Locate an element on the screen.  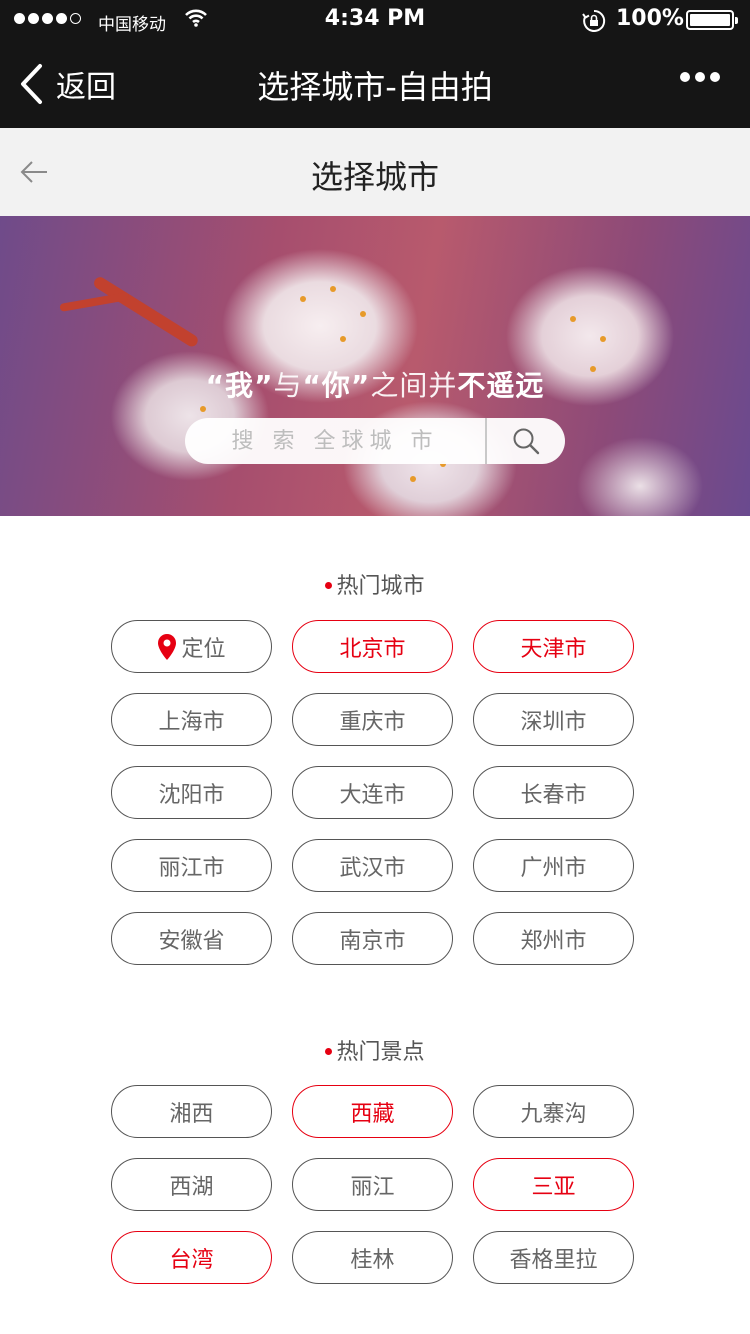
city-chip-label: 上海市 is located at coordinates (191, 722).